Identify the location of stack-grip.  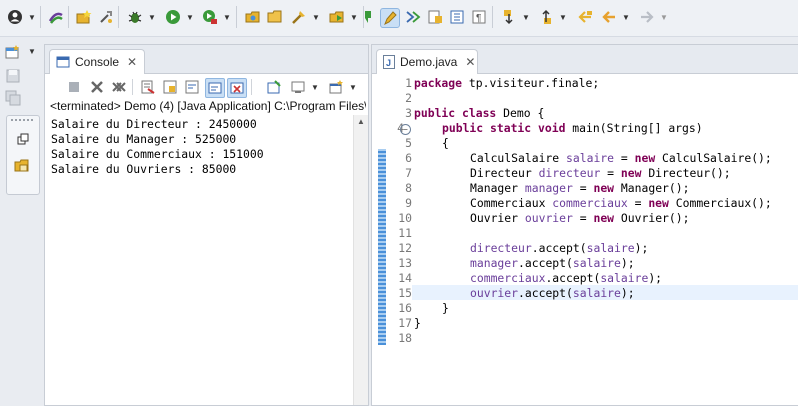
(22, 121).